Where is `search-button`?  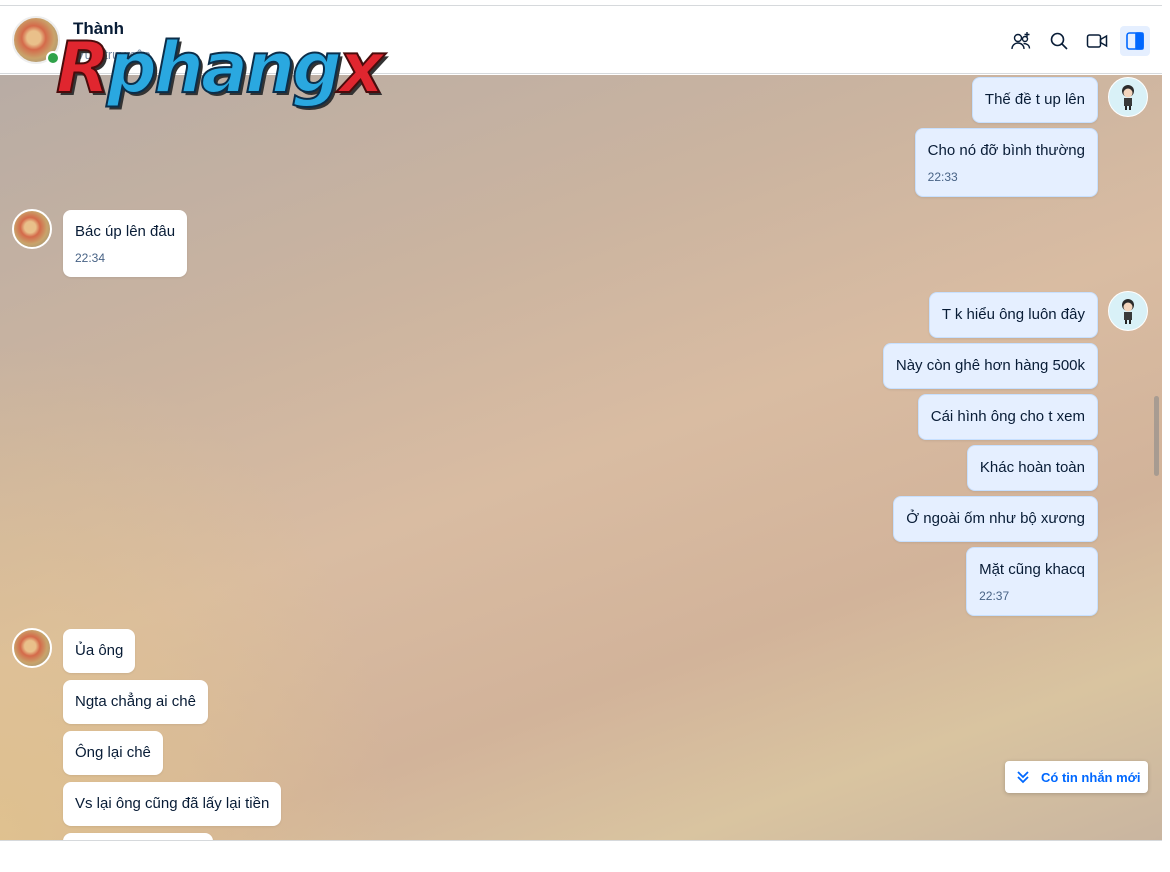
search-button is located at coordinates (1059, 41).